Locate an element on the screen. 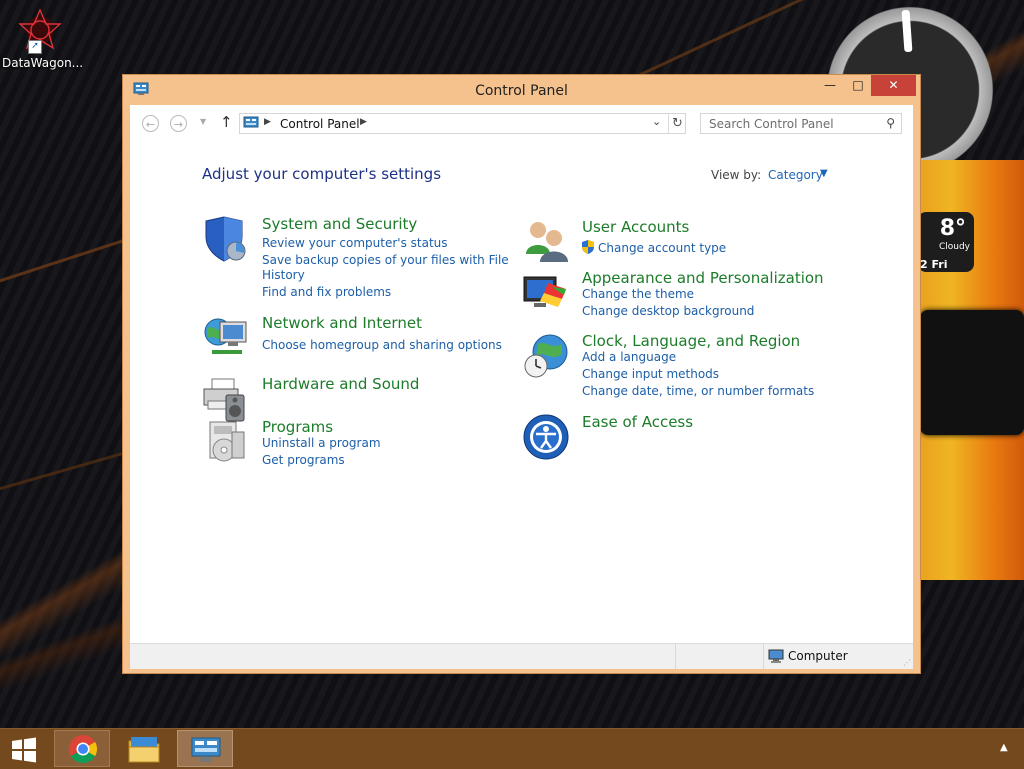  change-input-methods-link: Change input methods is located at coordinates (650, 374).